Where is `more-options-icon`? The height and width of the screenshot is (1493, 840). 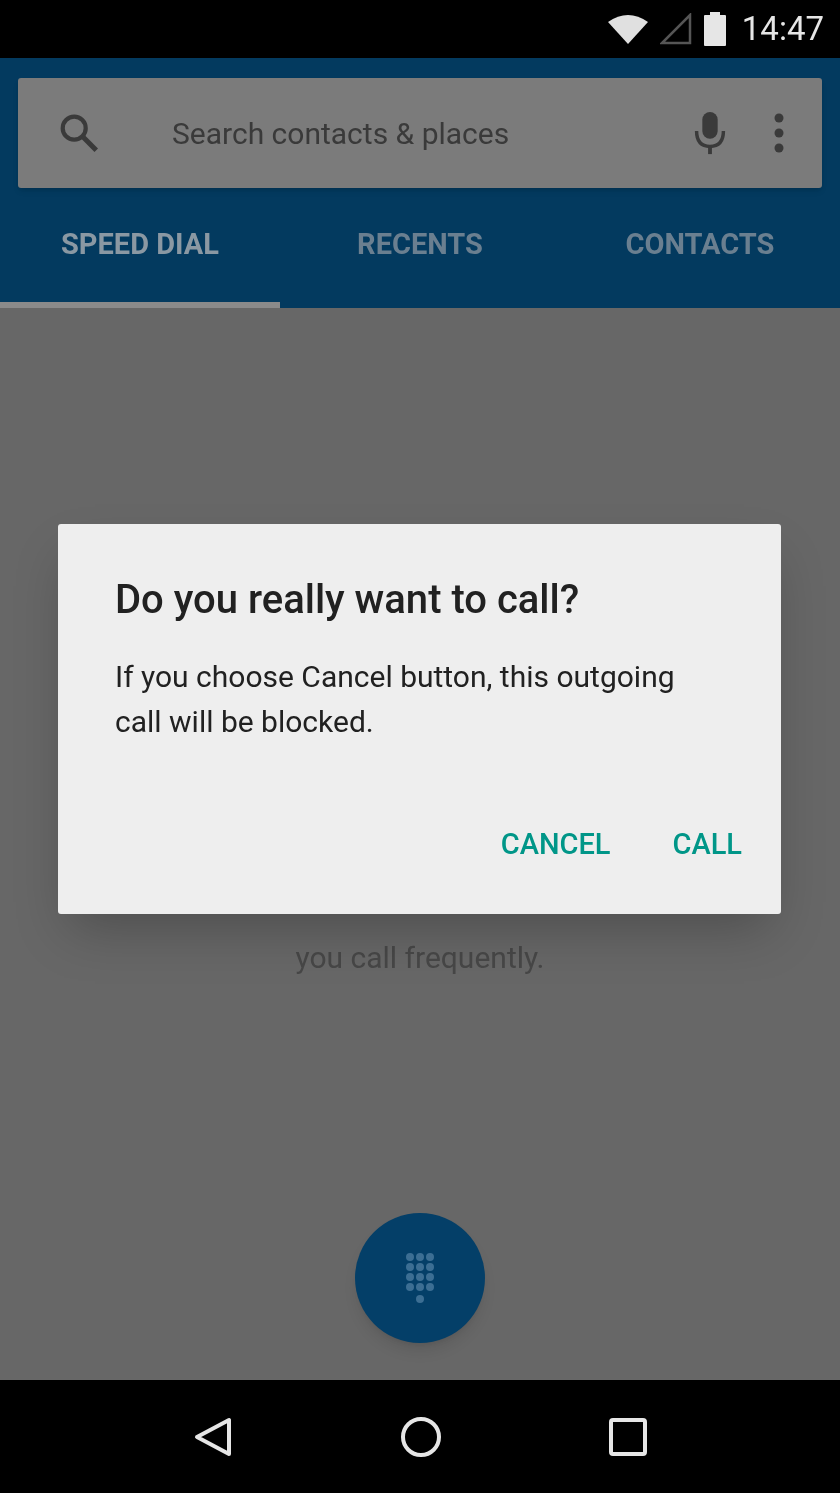 more-options-icon is located at coordinates (779, 133).